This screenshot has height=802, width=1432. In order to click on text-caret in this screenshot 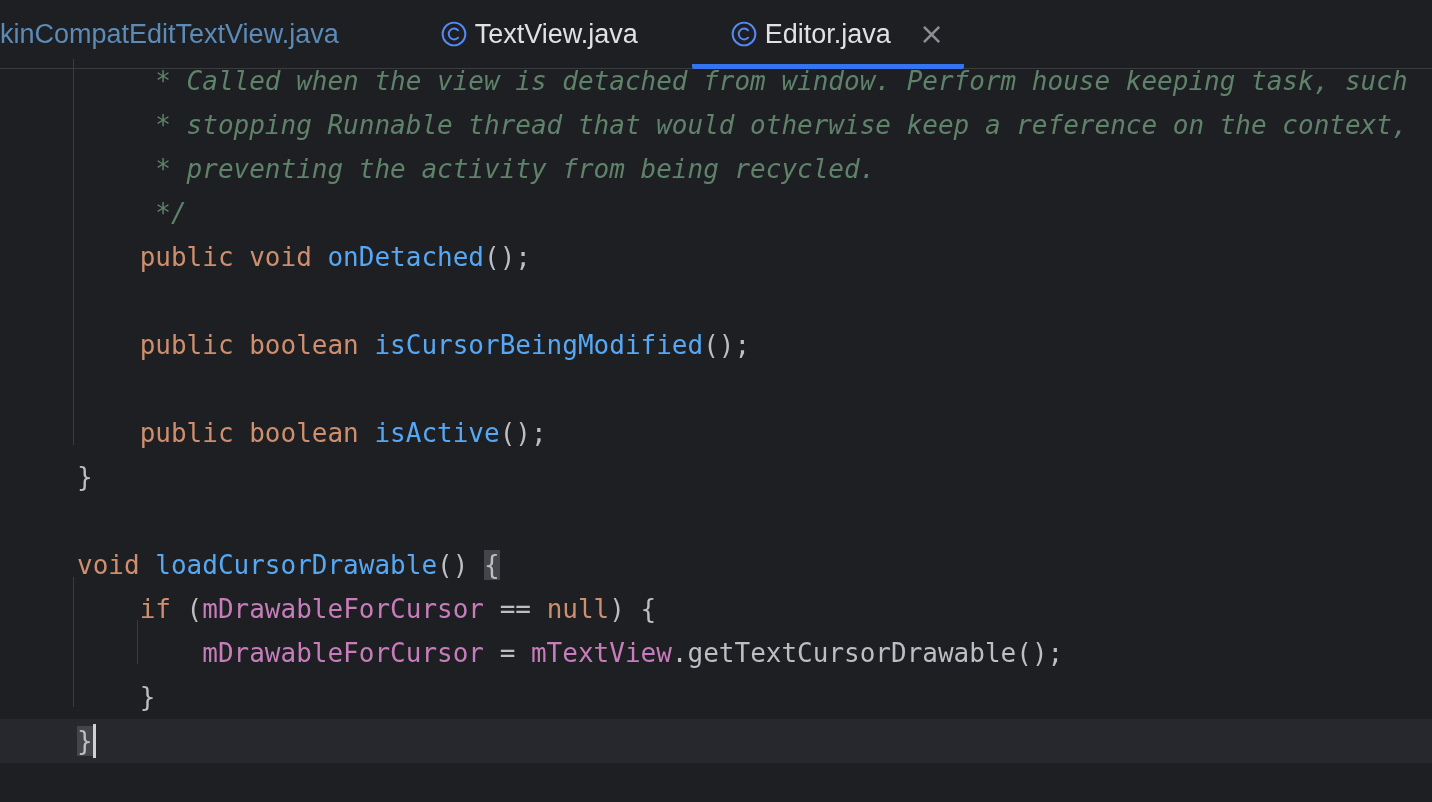, I will do `click(94, 741)`.